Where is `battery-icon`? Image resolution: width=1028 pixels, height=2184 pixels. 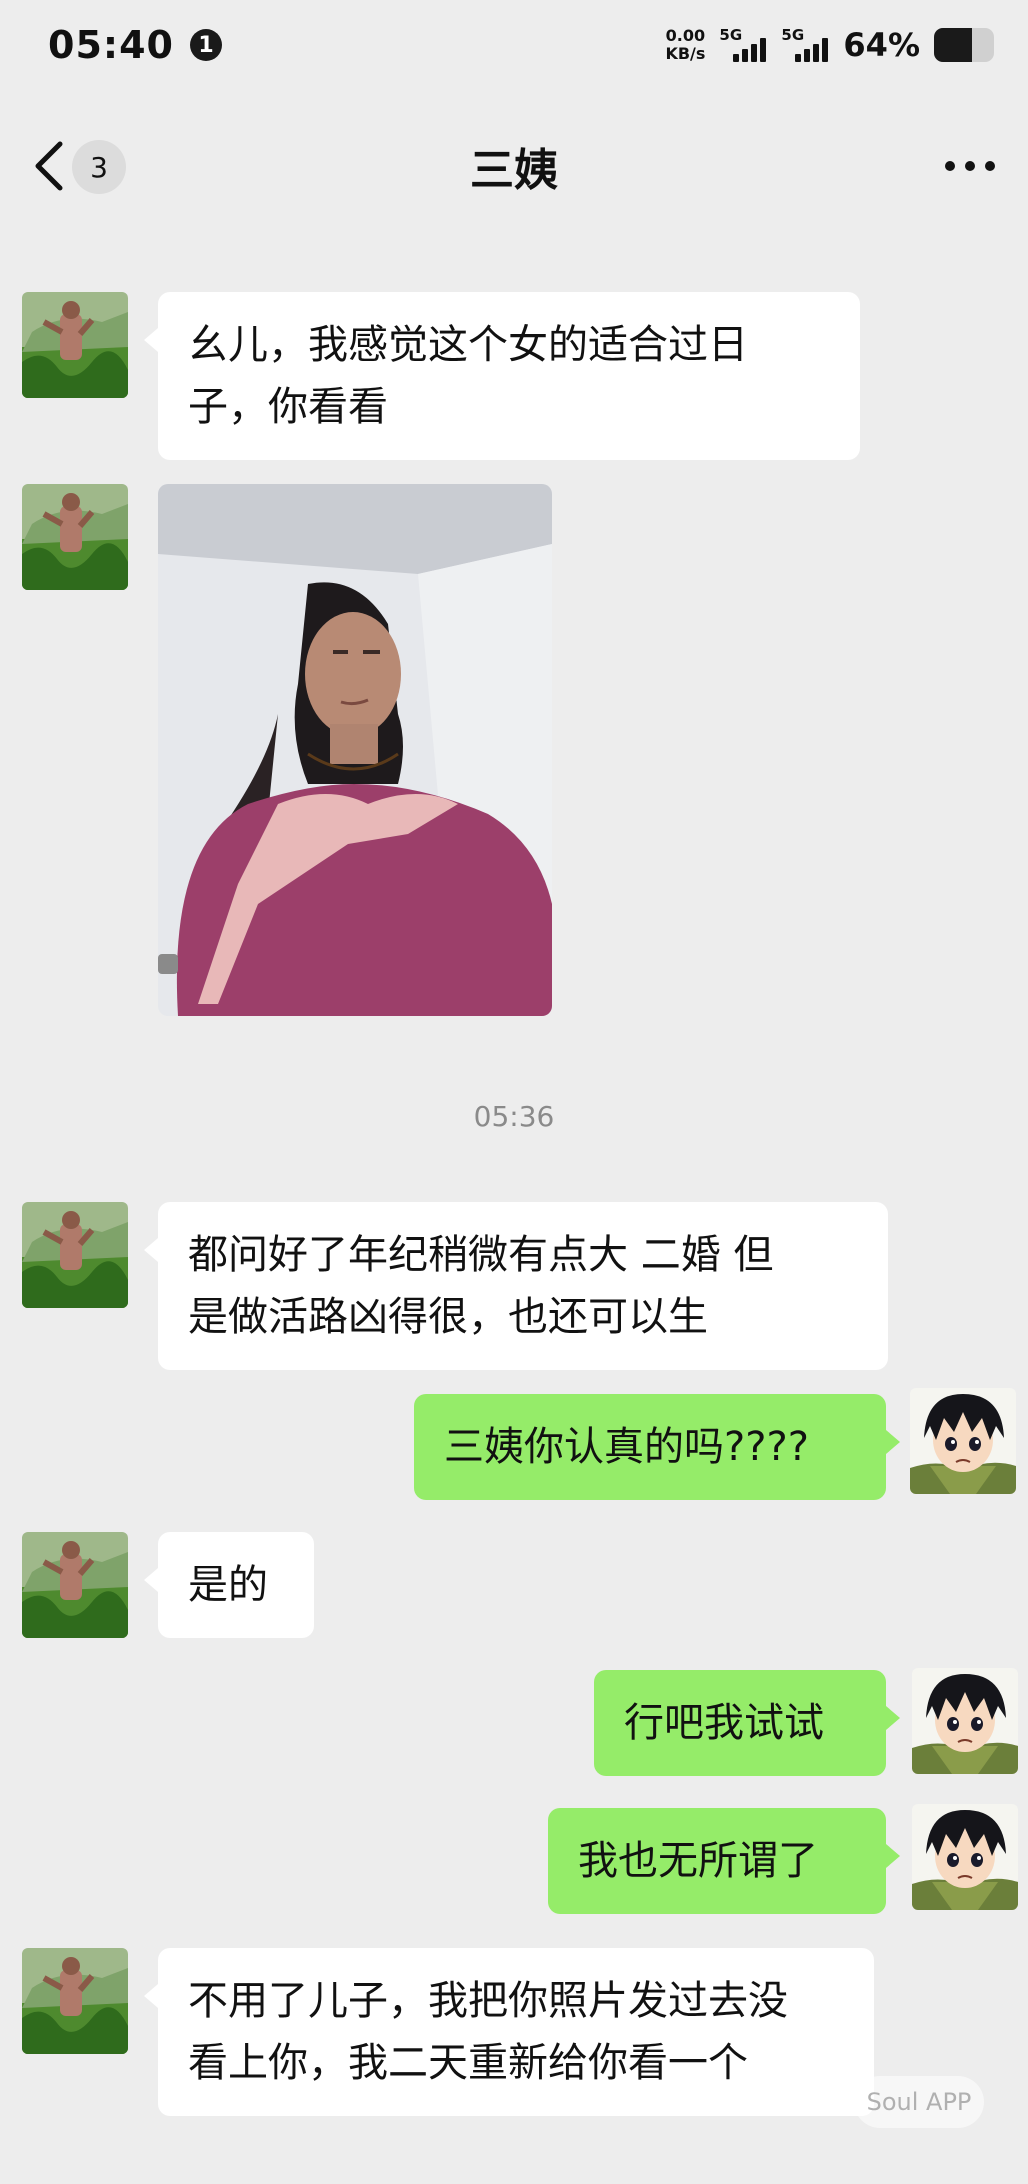
battery-icon is located at coordinates (964, 45).